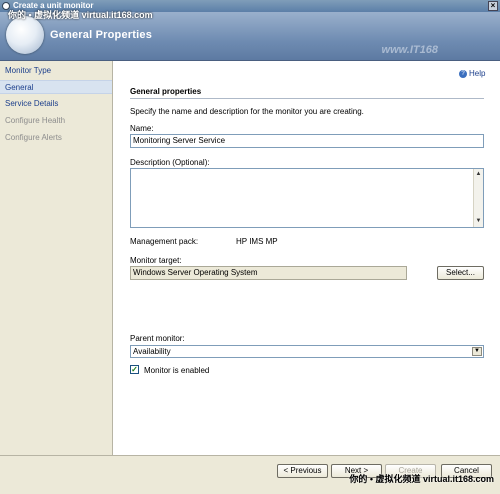 Image resolution: width=500 pixels, height=494 pixels. Describe the element at coordinates (33, 137) in the screenshot. I see `nav-item-configure-alerts: Configure Alerts` at that location.